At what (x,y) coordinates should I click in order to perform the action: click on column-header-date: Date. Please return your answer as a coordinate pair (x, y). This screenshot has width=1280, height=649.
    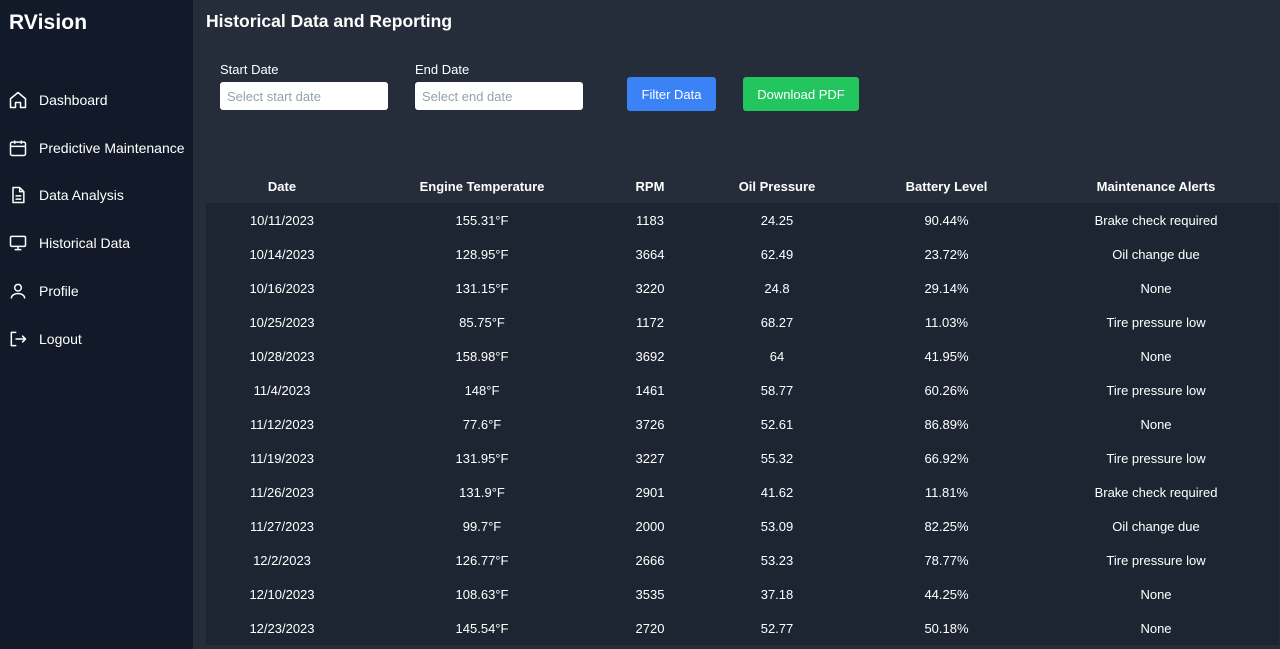
    Looking at the image, I should click on (282, 186).